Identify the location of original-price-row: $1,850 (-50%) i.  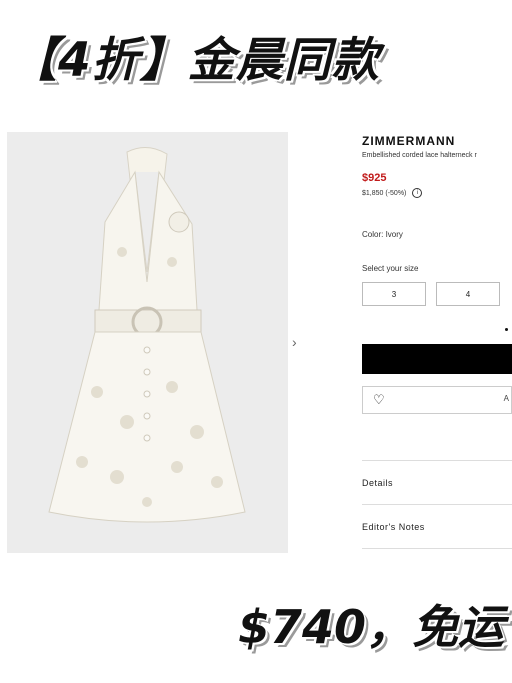
(392, 193).